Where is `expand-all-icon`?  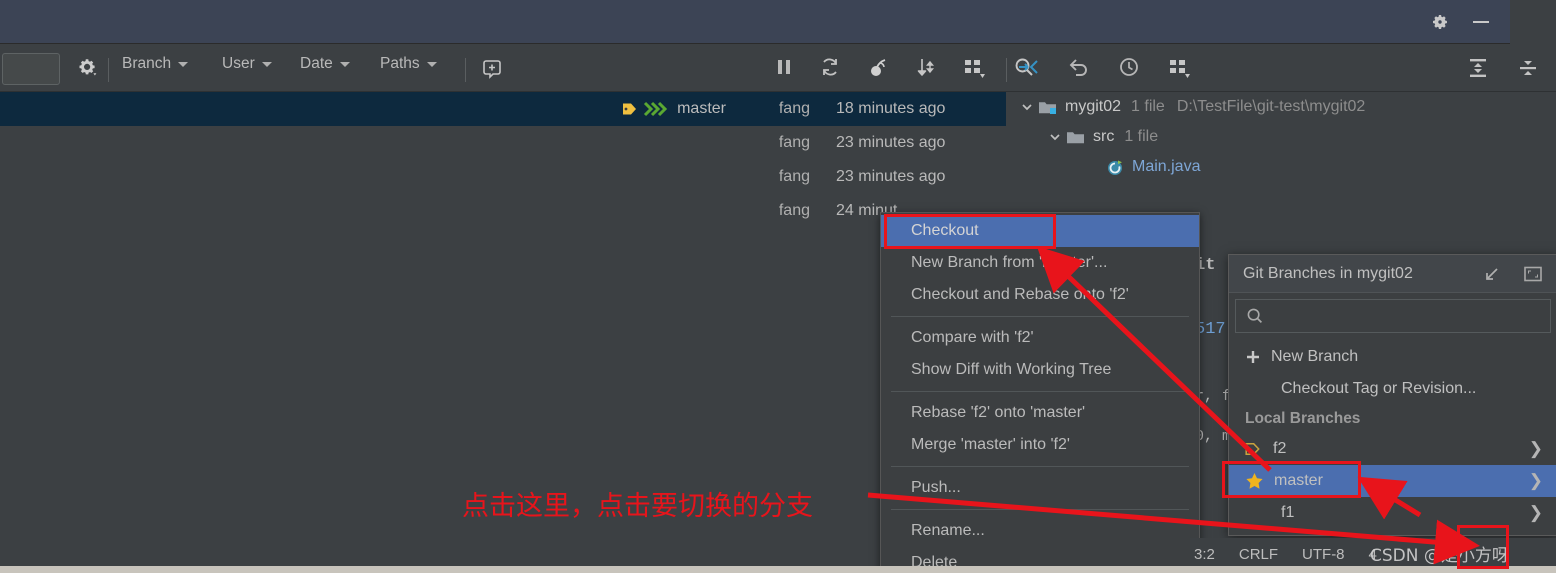 expand-all-icon is located at coordinates (1478, 68).